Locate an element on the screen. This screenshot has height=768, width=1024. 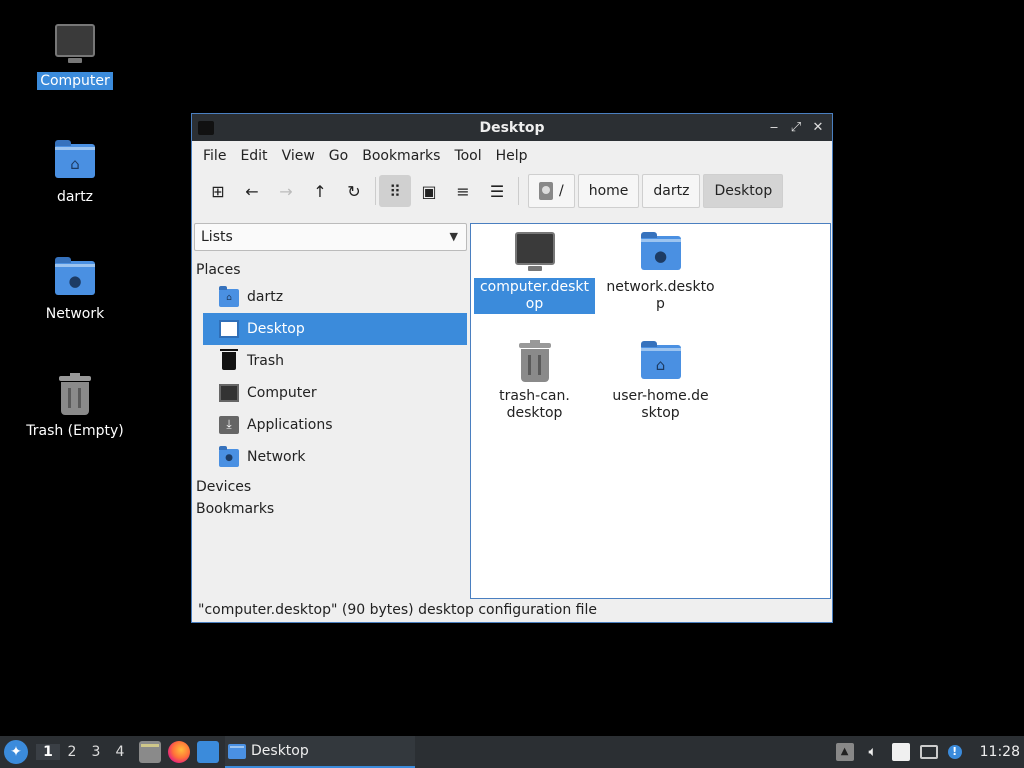
place-item-label: Computer is located at coordinates (282, 393).